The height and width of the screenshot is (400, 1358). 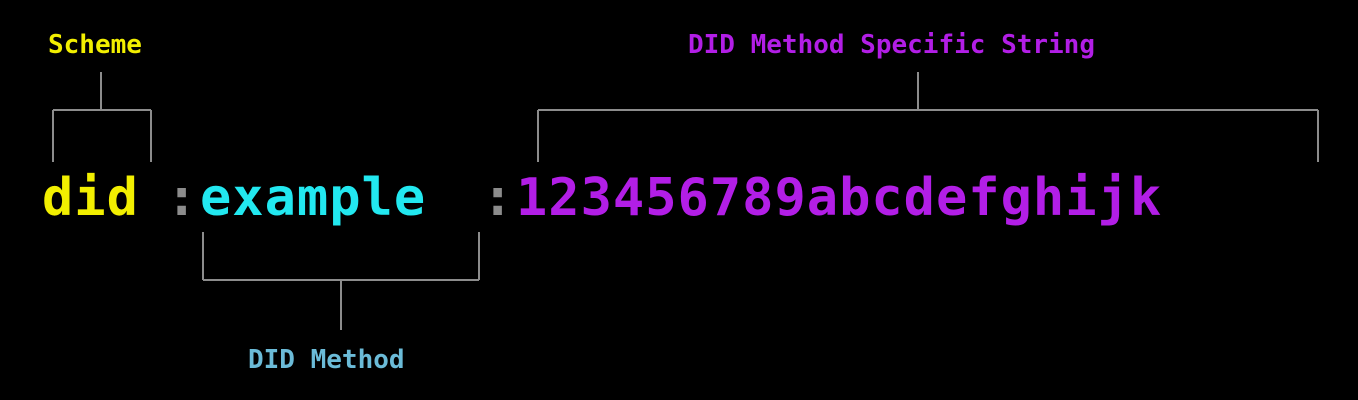 I want to click on did-scheme-segment: did, so click(x=90, y=198).